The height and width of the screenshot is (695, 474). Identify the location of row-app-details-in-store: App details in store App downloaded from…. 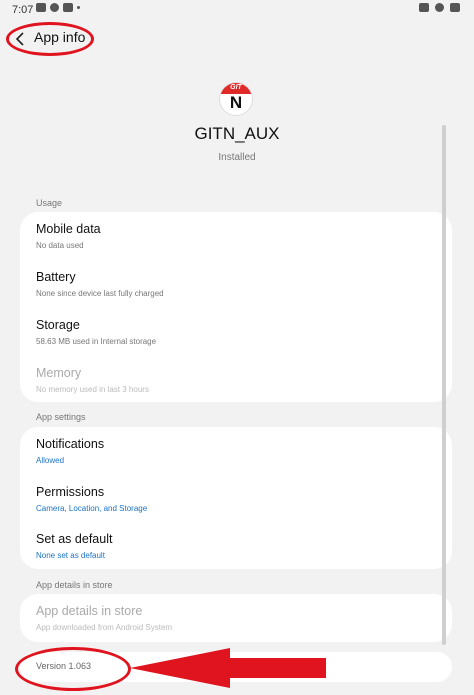
(236, 618).